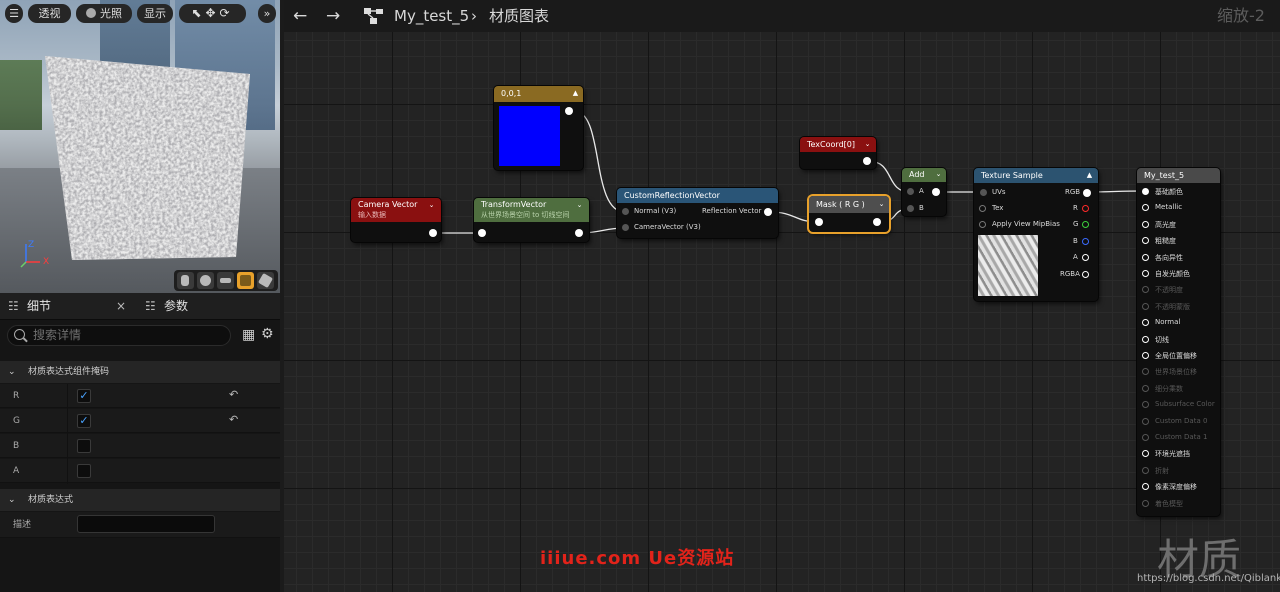  Describe the element at coordinates (140, 146) in the screenshot. I see `material-preview-viewport: ☰ 透视 光照 显示 ⬉✥⟳ » Z X` at that location.